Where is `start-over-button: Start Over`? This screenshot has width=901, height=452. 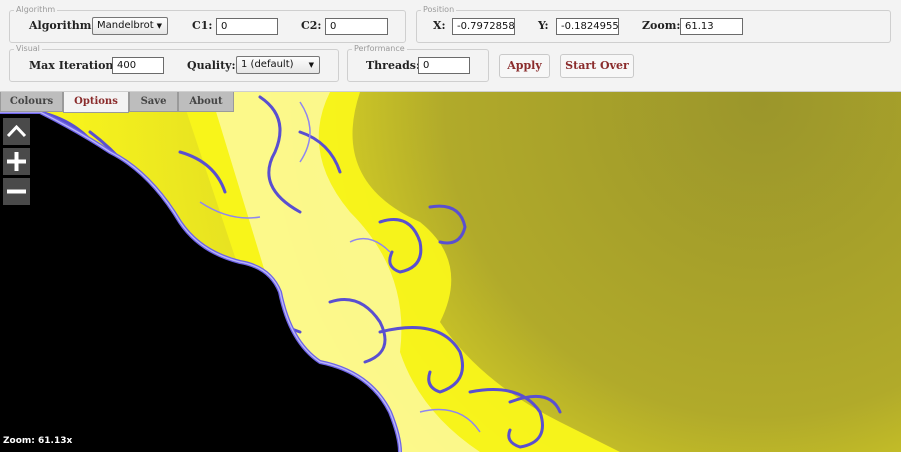 start-over-button: Start Over is located at coordinates (597, 66).